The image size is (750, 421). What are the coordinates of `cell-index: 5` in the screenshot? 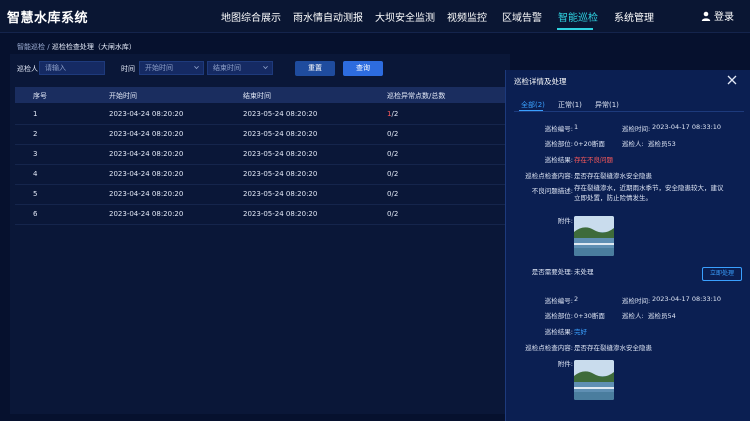 It's located at (35, 194).